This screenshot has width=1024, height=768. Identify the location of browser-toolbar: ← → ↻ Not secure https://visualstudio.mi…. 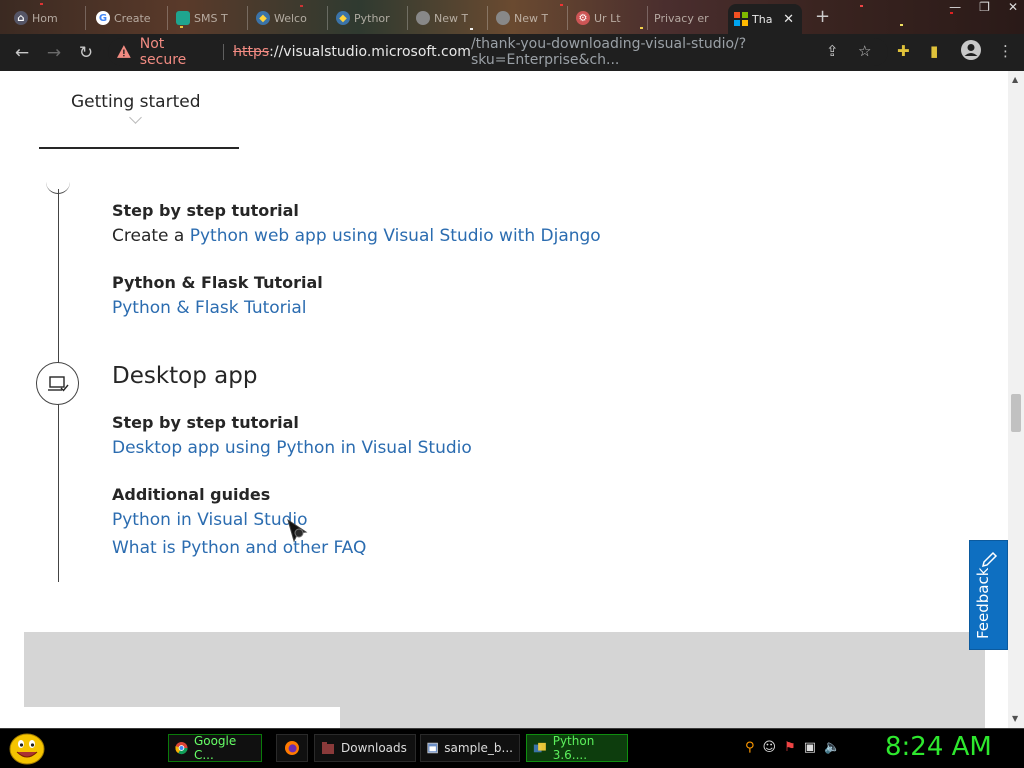
(512, 52).